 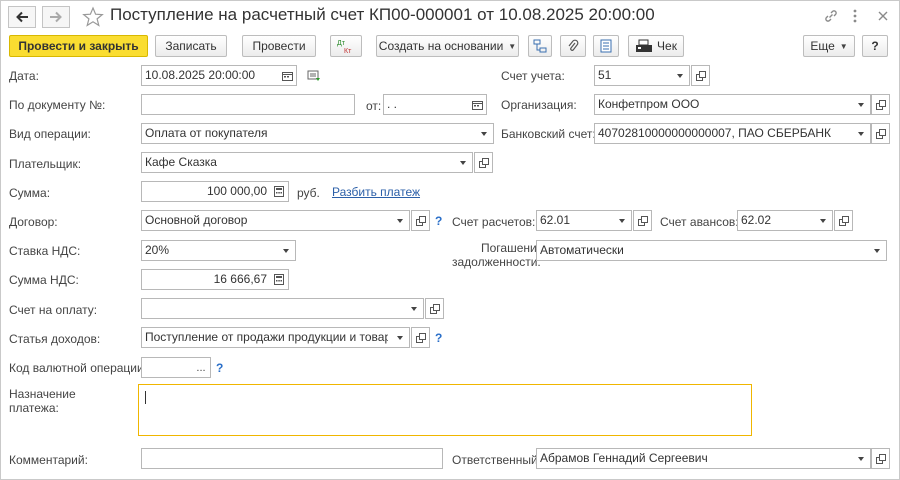 I want to click on contract-dropdown-button, so click(x=400, y=220).